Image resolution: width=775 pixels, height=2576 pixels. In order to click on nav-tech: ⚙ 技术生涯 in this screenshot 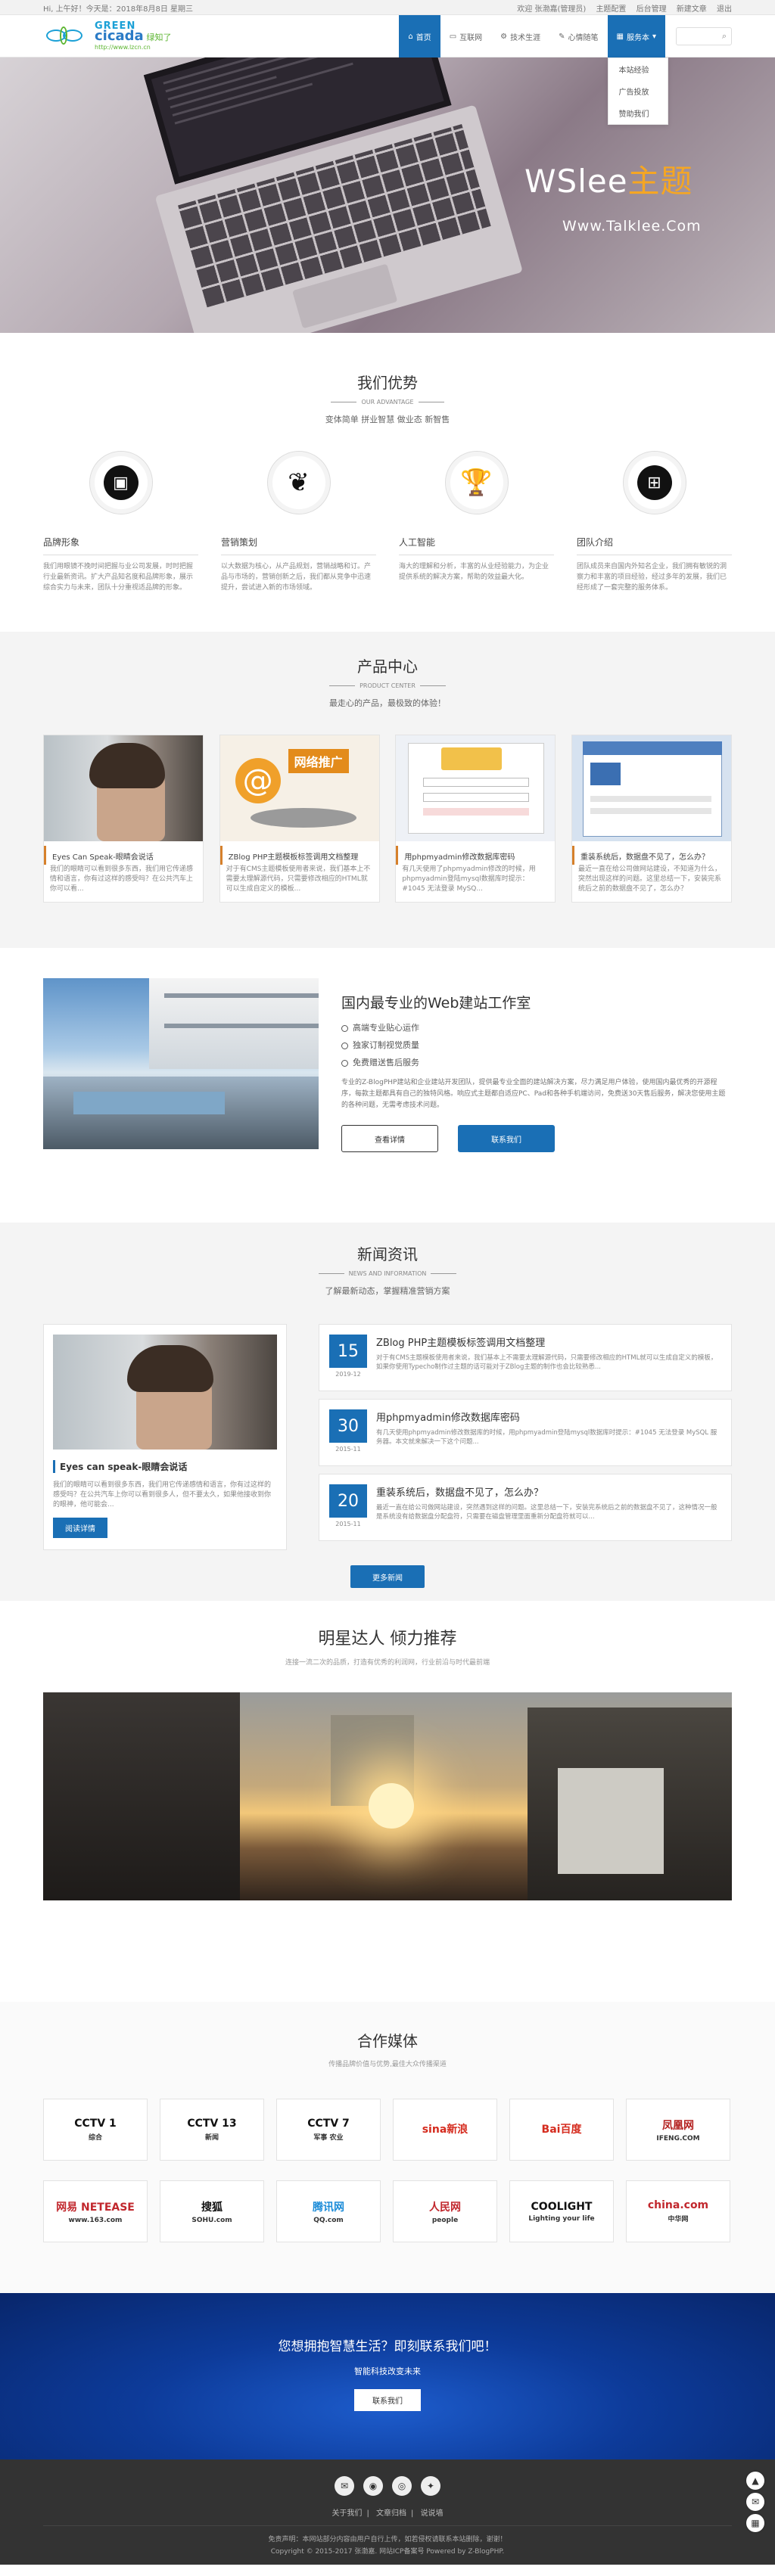, I will do `click(520, 36)`.